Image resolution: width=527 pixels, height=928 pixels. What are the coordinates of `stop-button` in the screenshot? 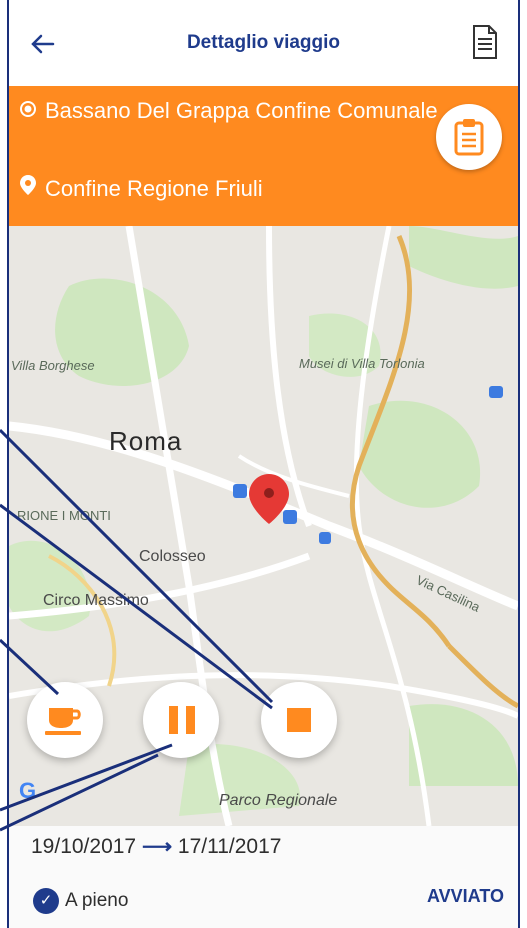 It's located at (299, 720).